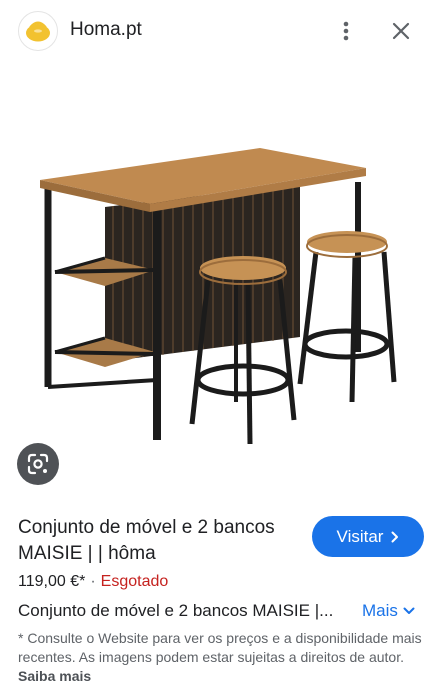 The height and width of the screenshot is (700, 442). Describe the element at coordinates (134, 581) in the screenshot. I see `availability-status: Esgotado` at that location.